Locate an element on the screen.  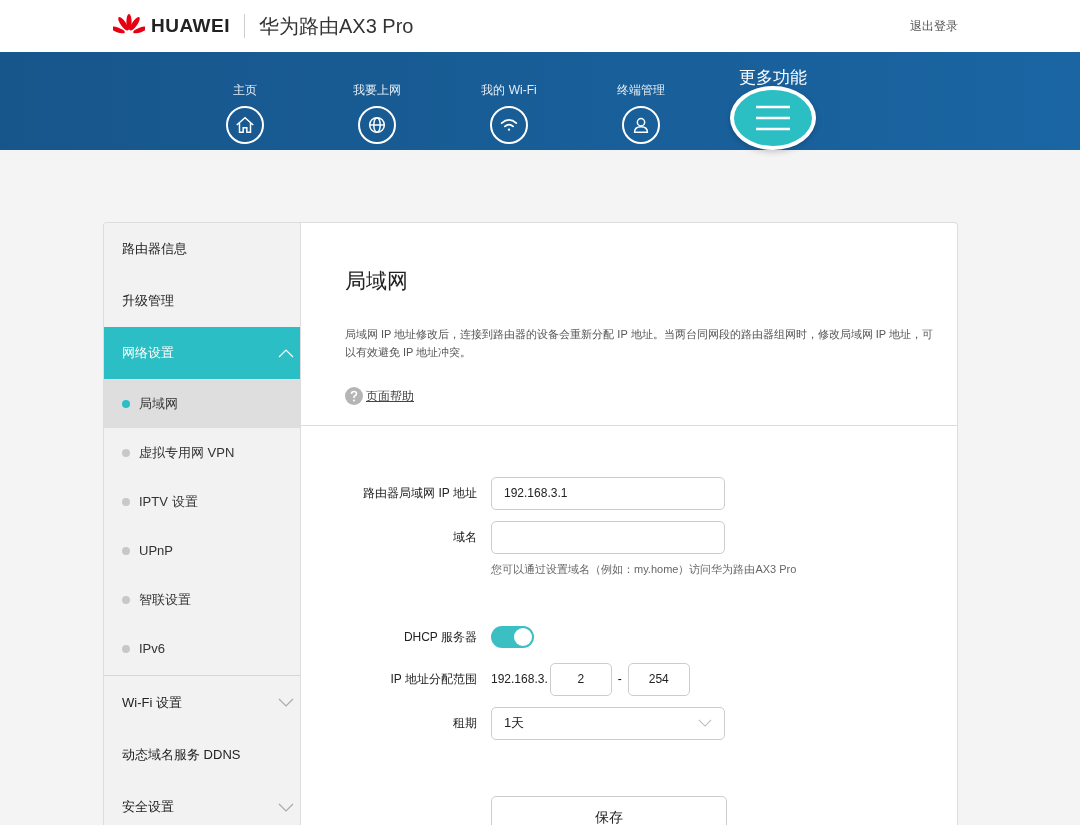
range-start-field: 2 is located at coordinates (580, 679).